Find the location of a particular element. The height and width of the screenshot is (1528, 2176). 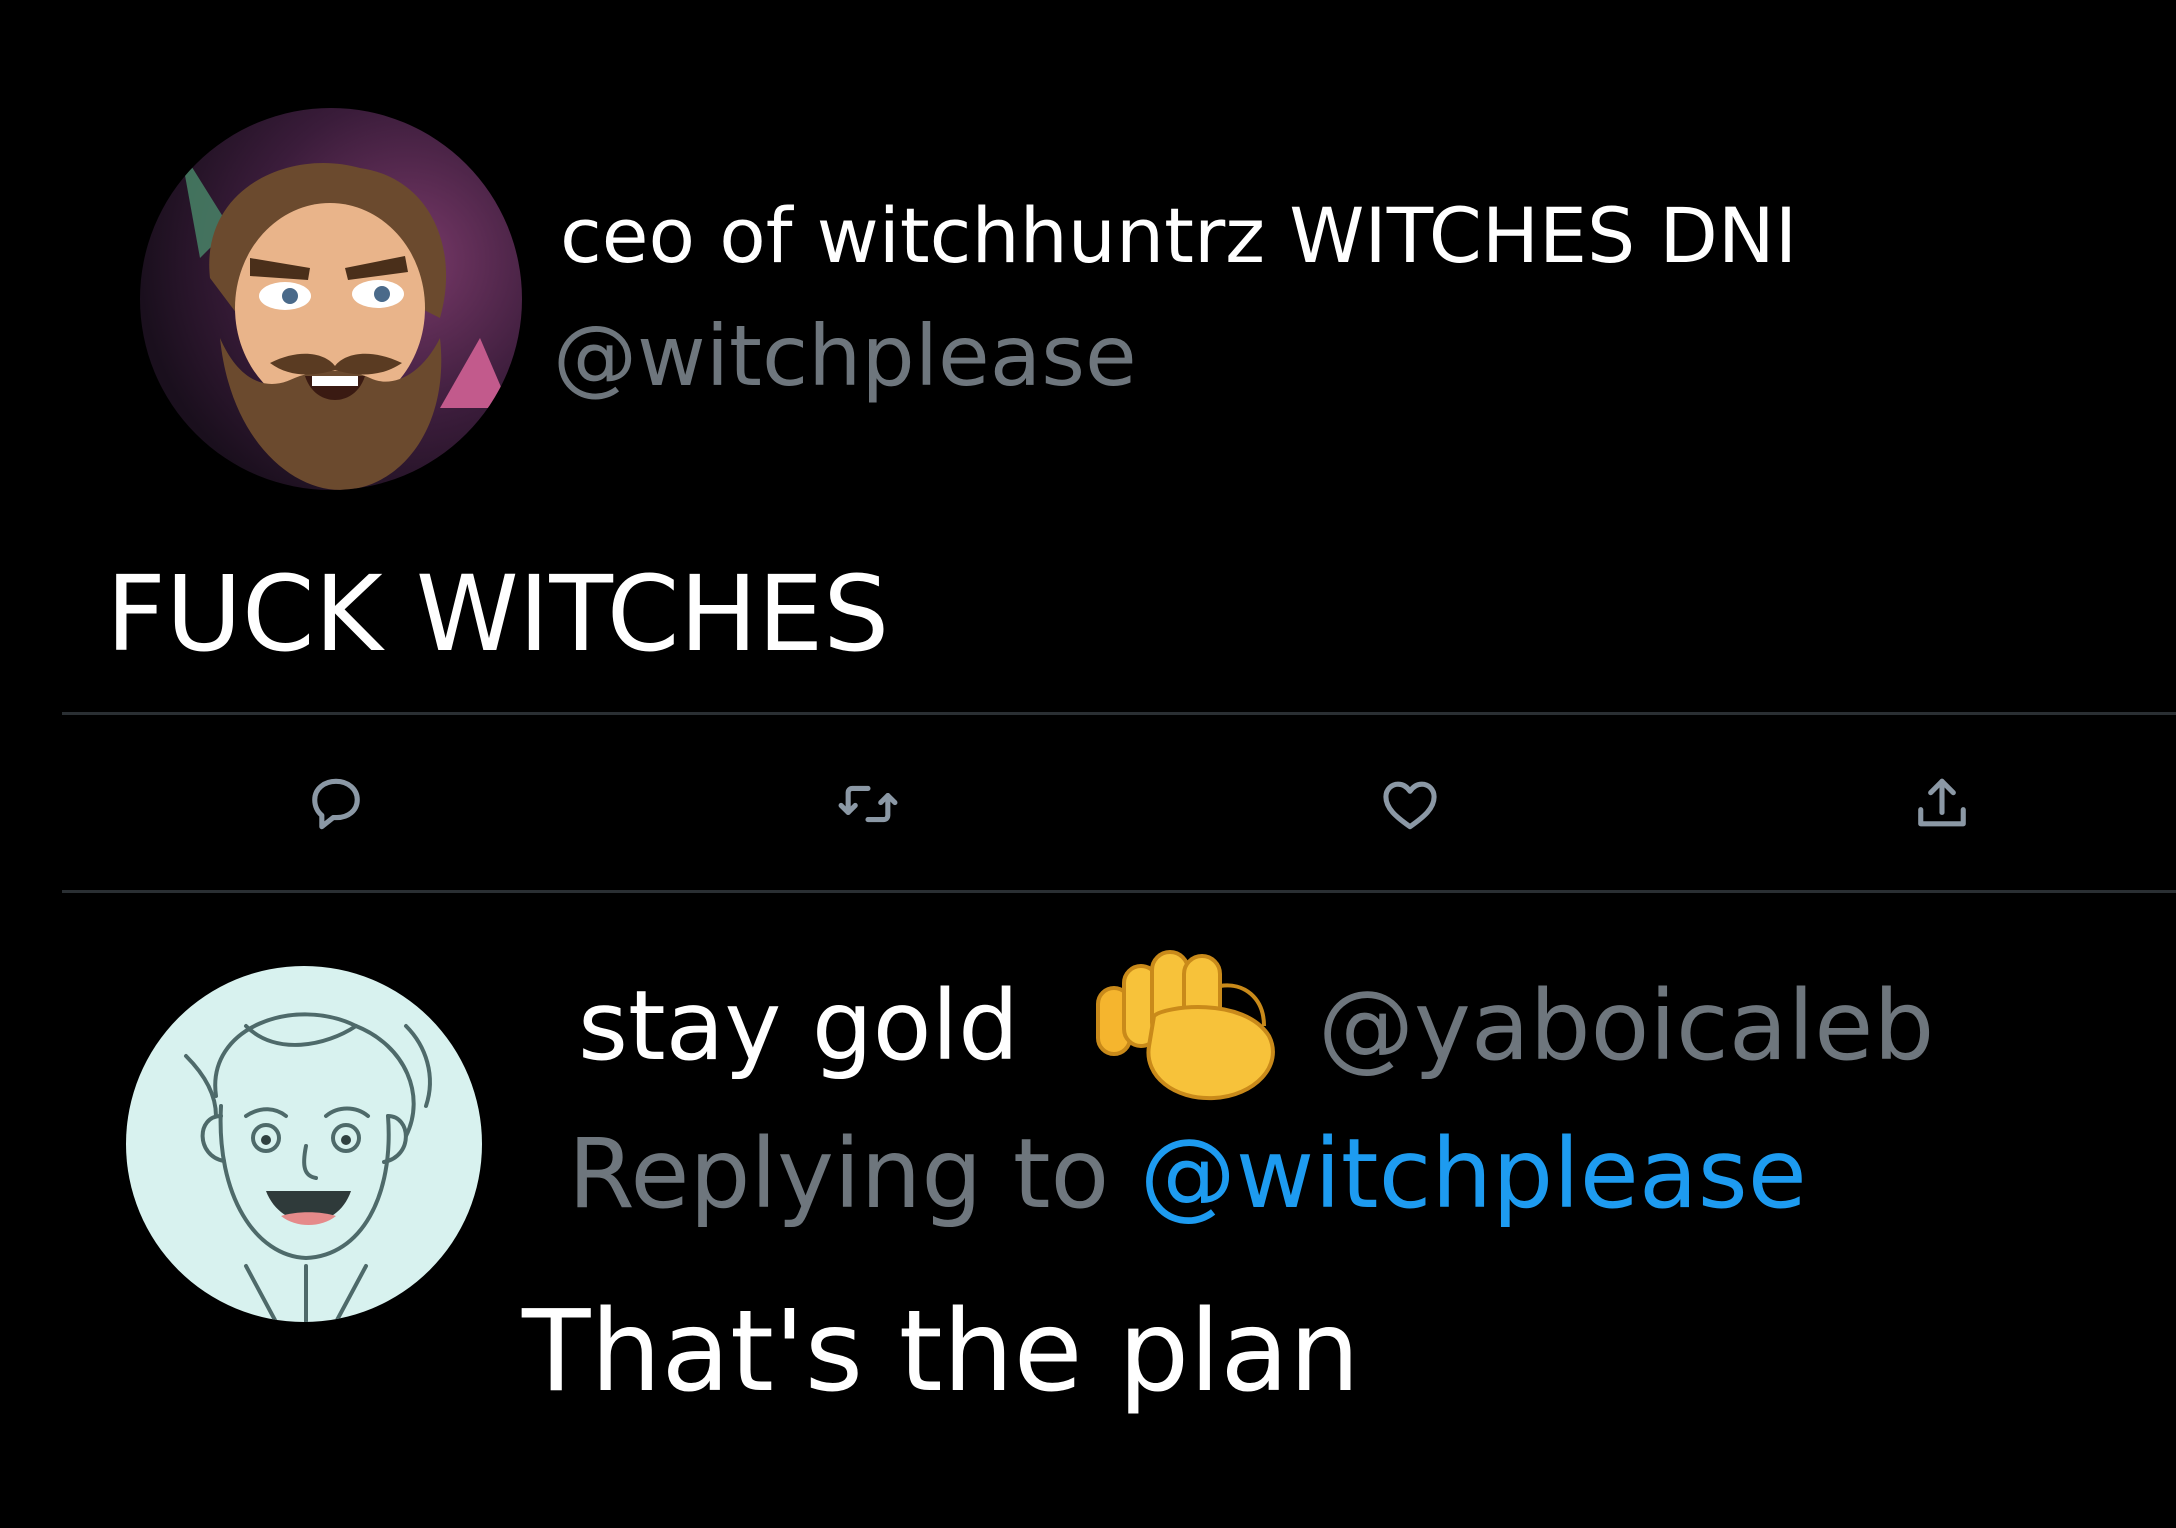

author-avatar is located at coordinates (331, 299).